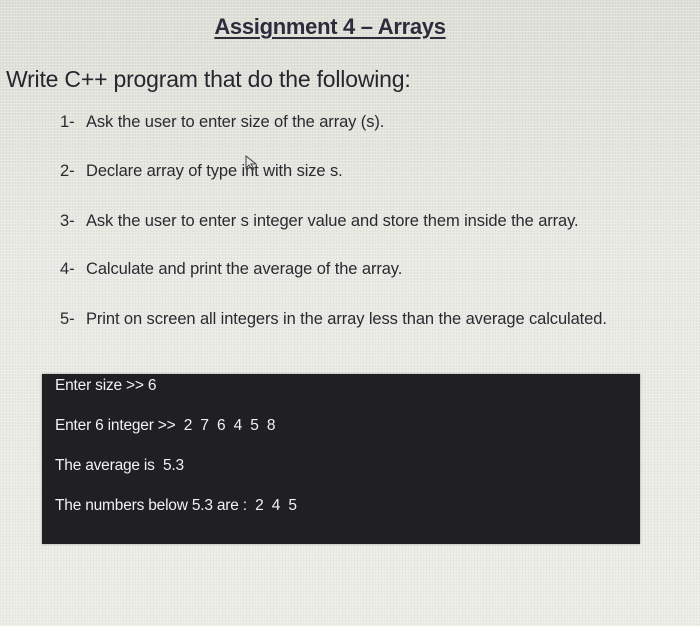 This screenshot has height=626, width=700. I want to click on console-line: The numbers below 5.3 are : 2 4 5, so click(176, 505).